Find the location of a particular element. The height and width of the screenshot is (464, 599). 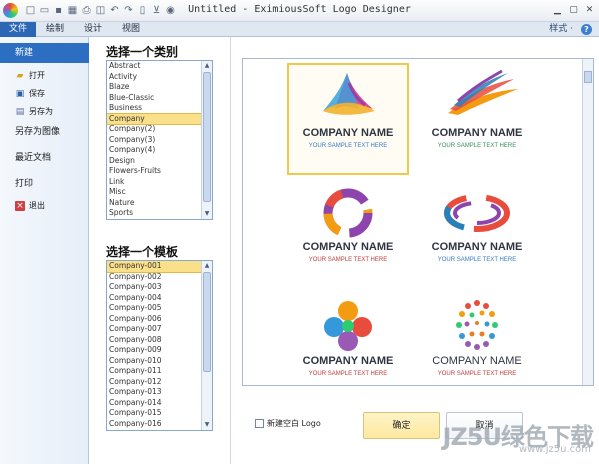

template-tile-1: COMPANY NAME YOUR SAMPLE TEXT HERE is located at coordinates (348, 119).